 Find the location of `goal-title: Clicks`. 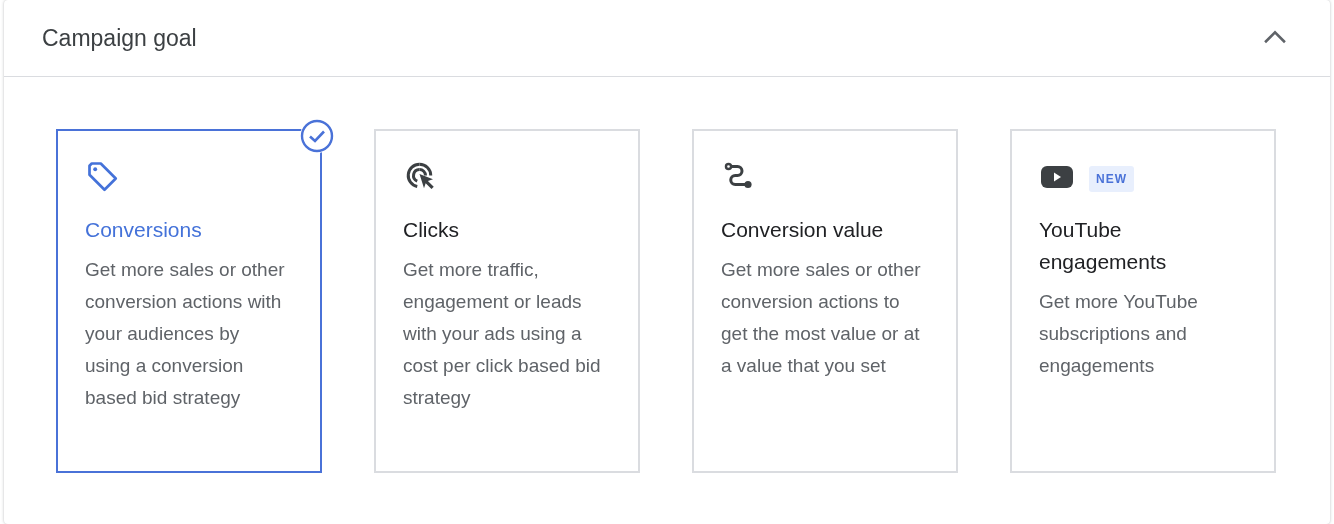

goal-title: Clicks is located at coordinates (431, 230).